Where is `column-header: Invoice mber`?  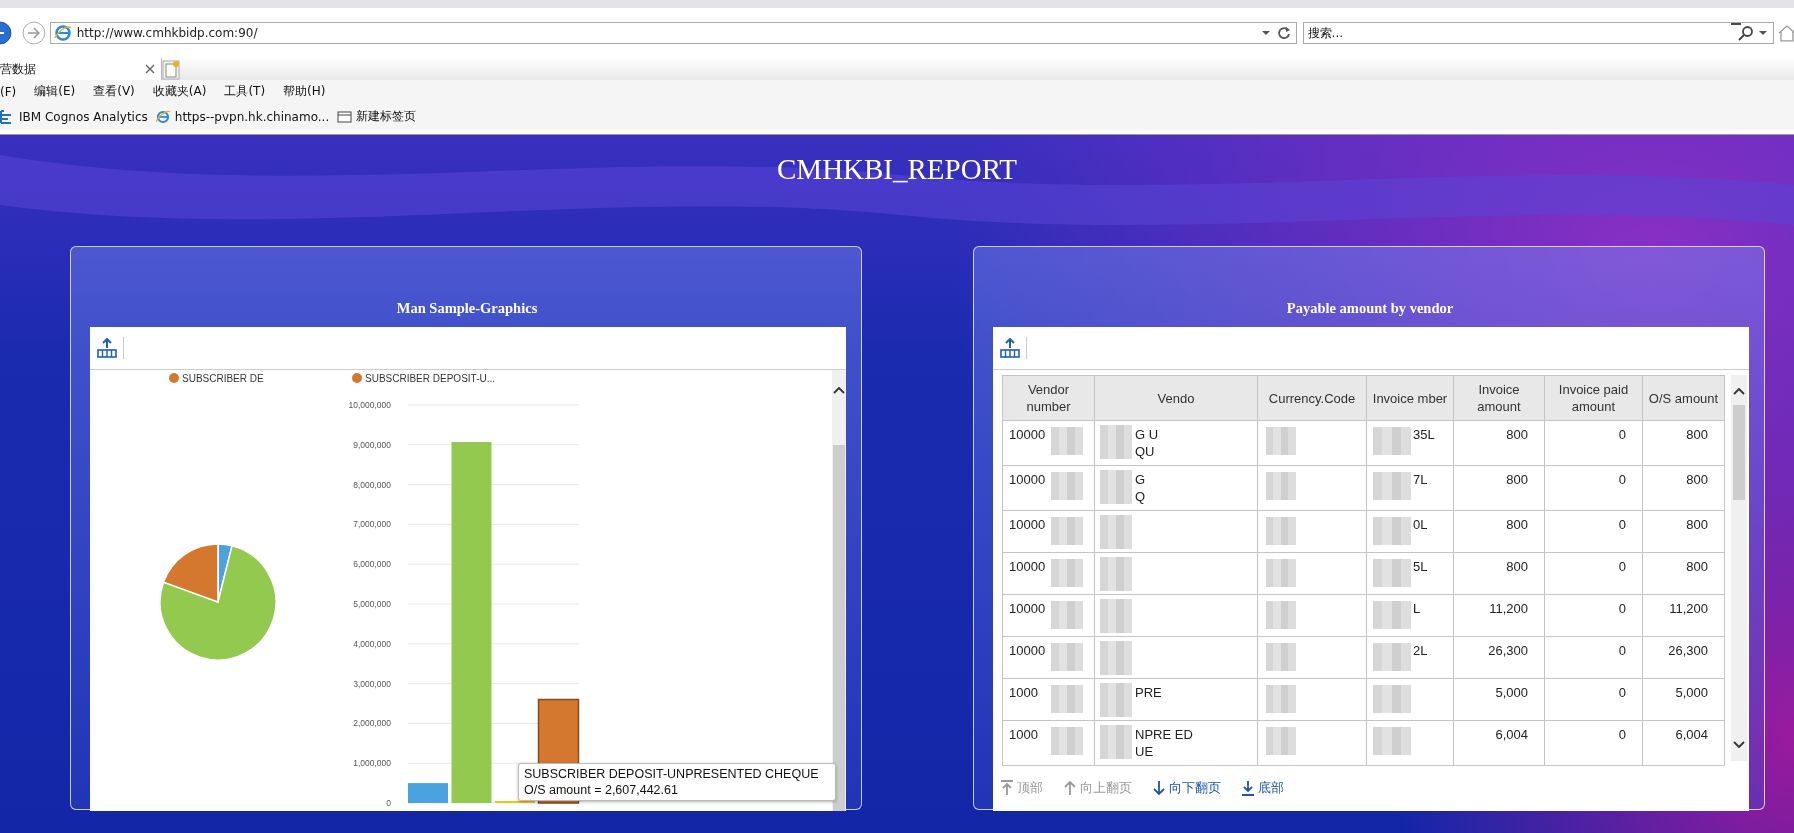 column-header: Invoice mber is located at coordinates (1410, 398).